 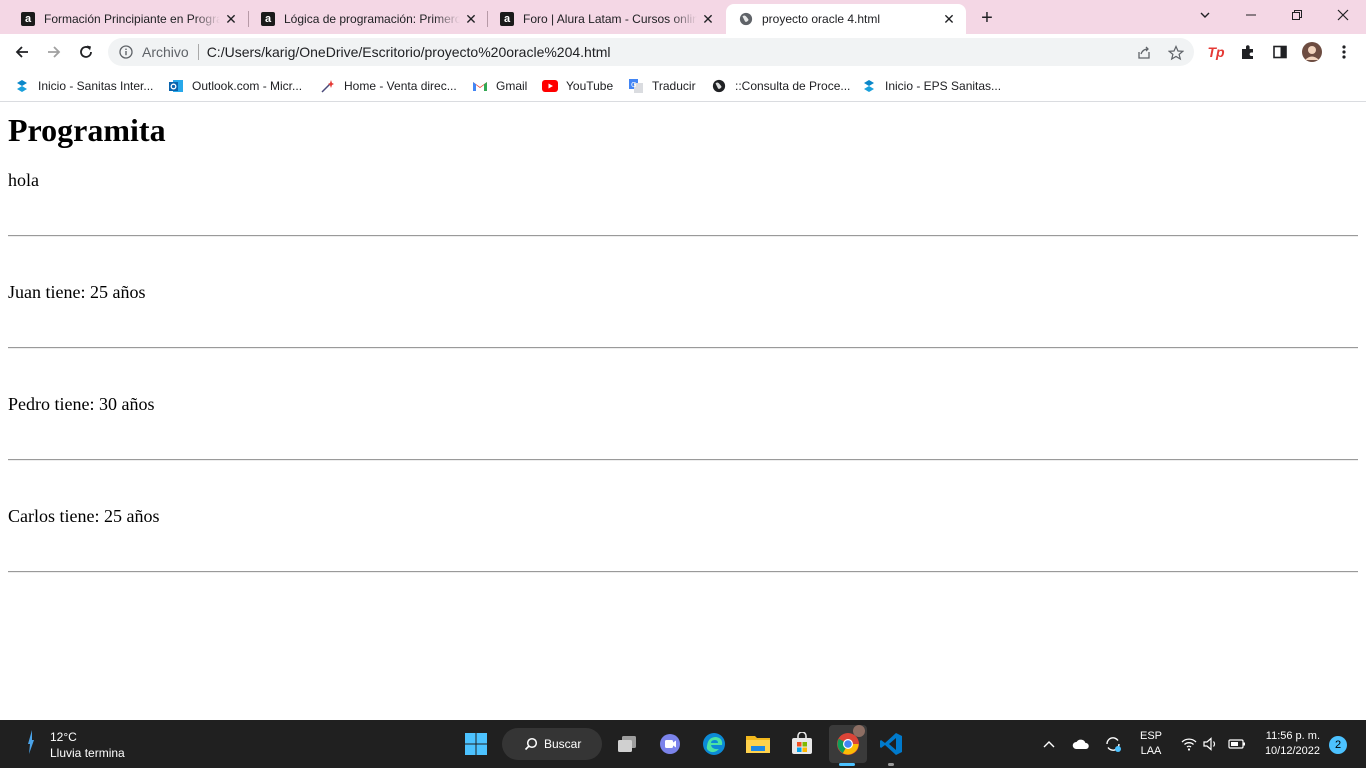 What do you see at coordinates (1280, 52) in the screenshot?
I see `side-panel-icon` at bounding box center [1280, 52].